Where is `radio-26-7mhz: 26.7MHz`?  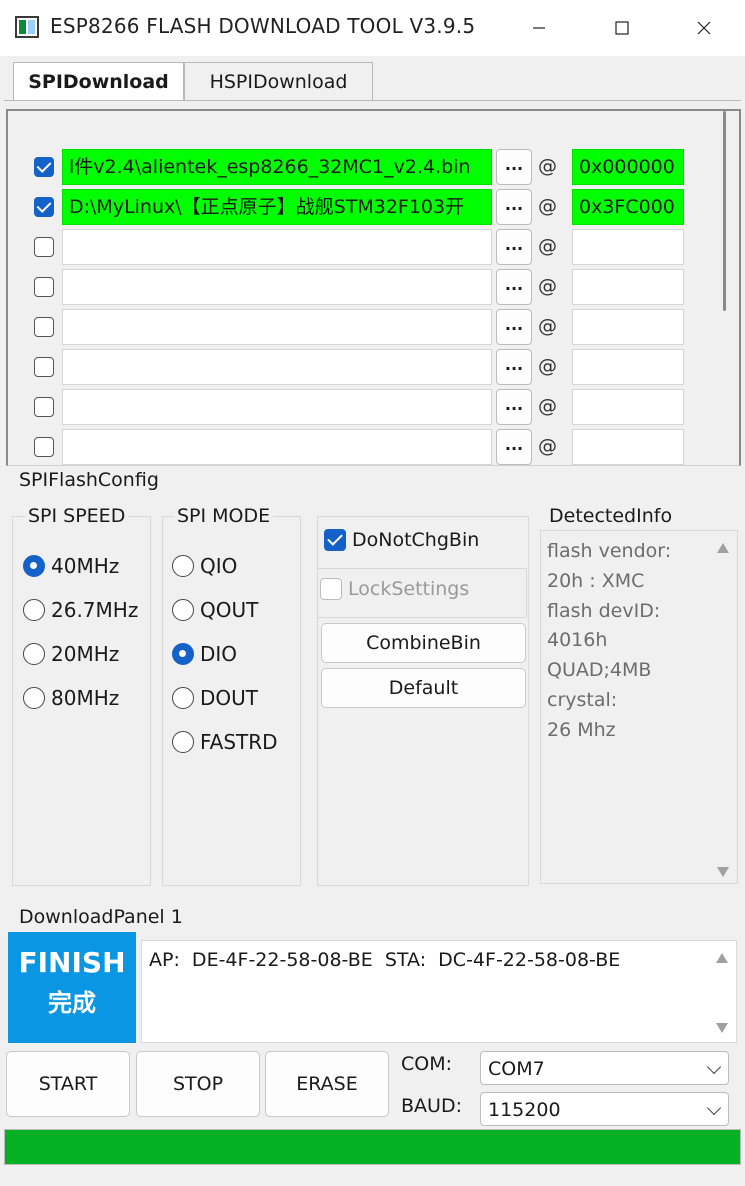 radio-26-7mhz: 26.7MHz is located at coordinates (80, 610).